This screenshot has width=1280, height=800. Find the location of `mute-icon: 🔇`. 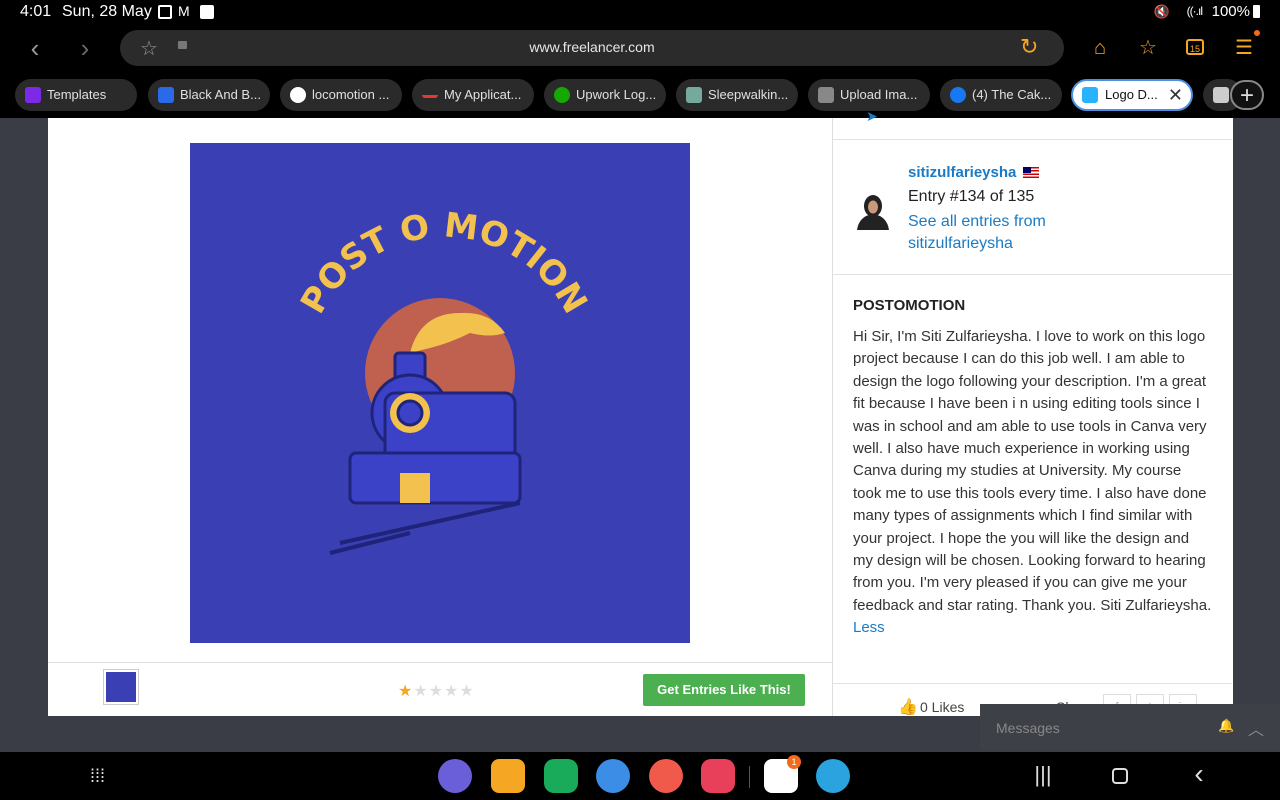

mute-icon: 🔇 is located at coordinates (1161, 11).